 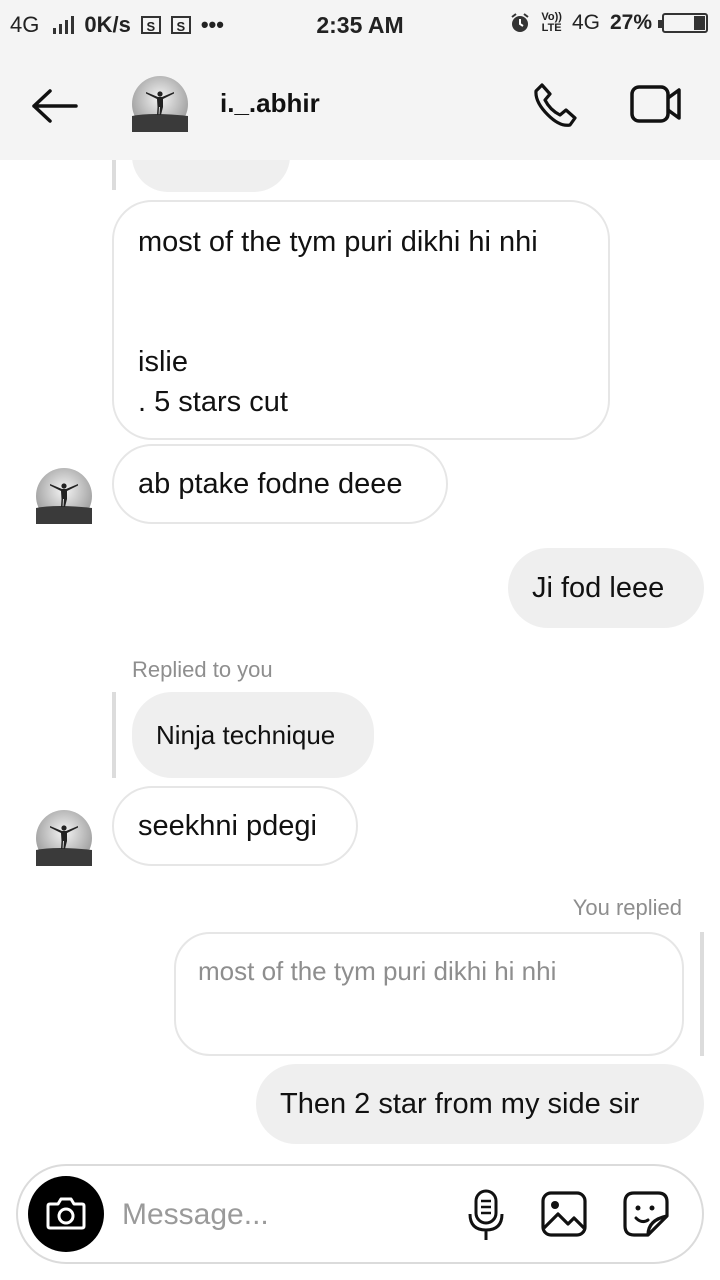 I want to click on incoming-message: ab ptake fodne deee, so click(x=280, y=484).